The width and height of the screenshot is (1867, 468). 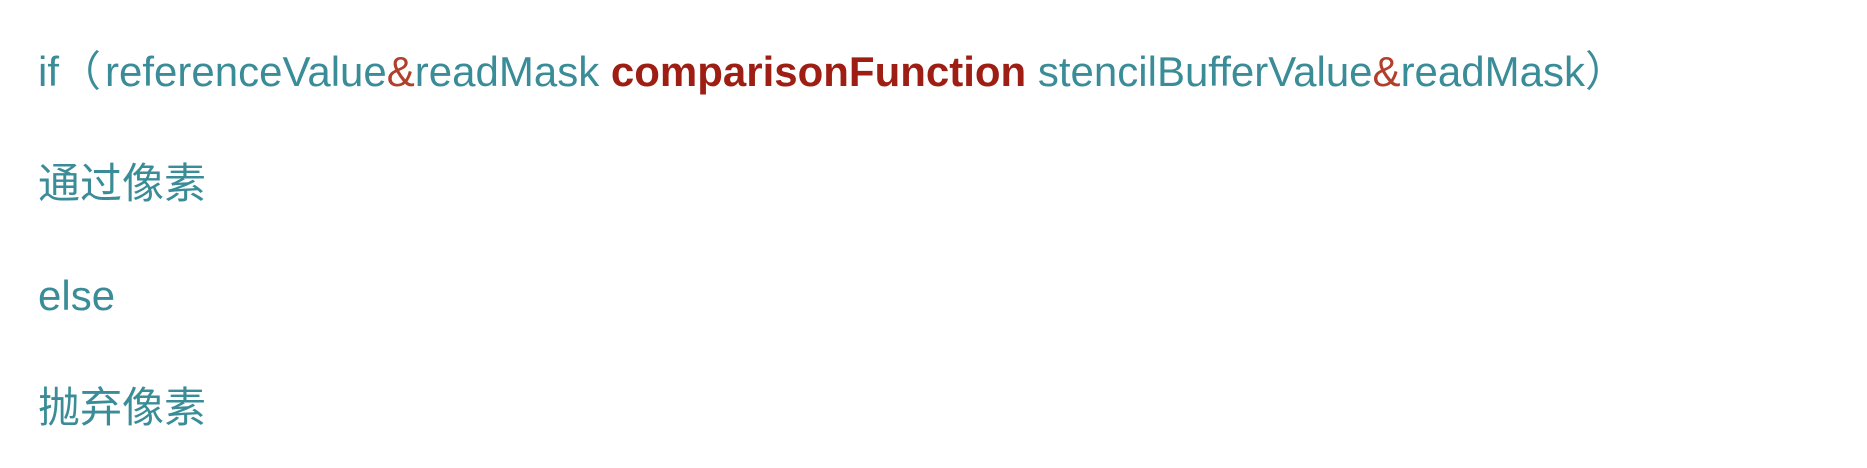 What do you see at coordinates (507, 71) in the screenshot?
I see `read-mask: readMask` at bounding box center [507, 71].